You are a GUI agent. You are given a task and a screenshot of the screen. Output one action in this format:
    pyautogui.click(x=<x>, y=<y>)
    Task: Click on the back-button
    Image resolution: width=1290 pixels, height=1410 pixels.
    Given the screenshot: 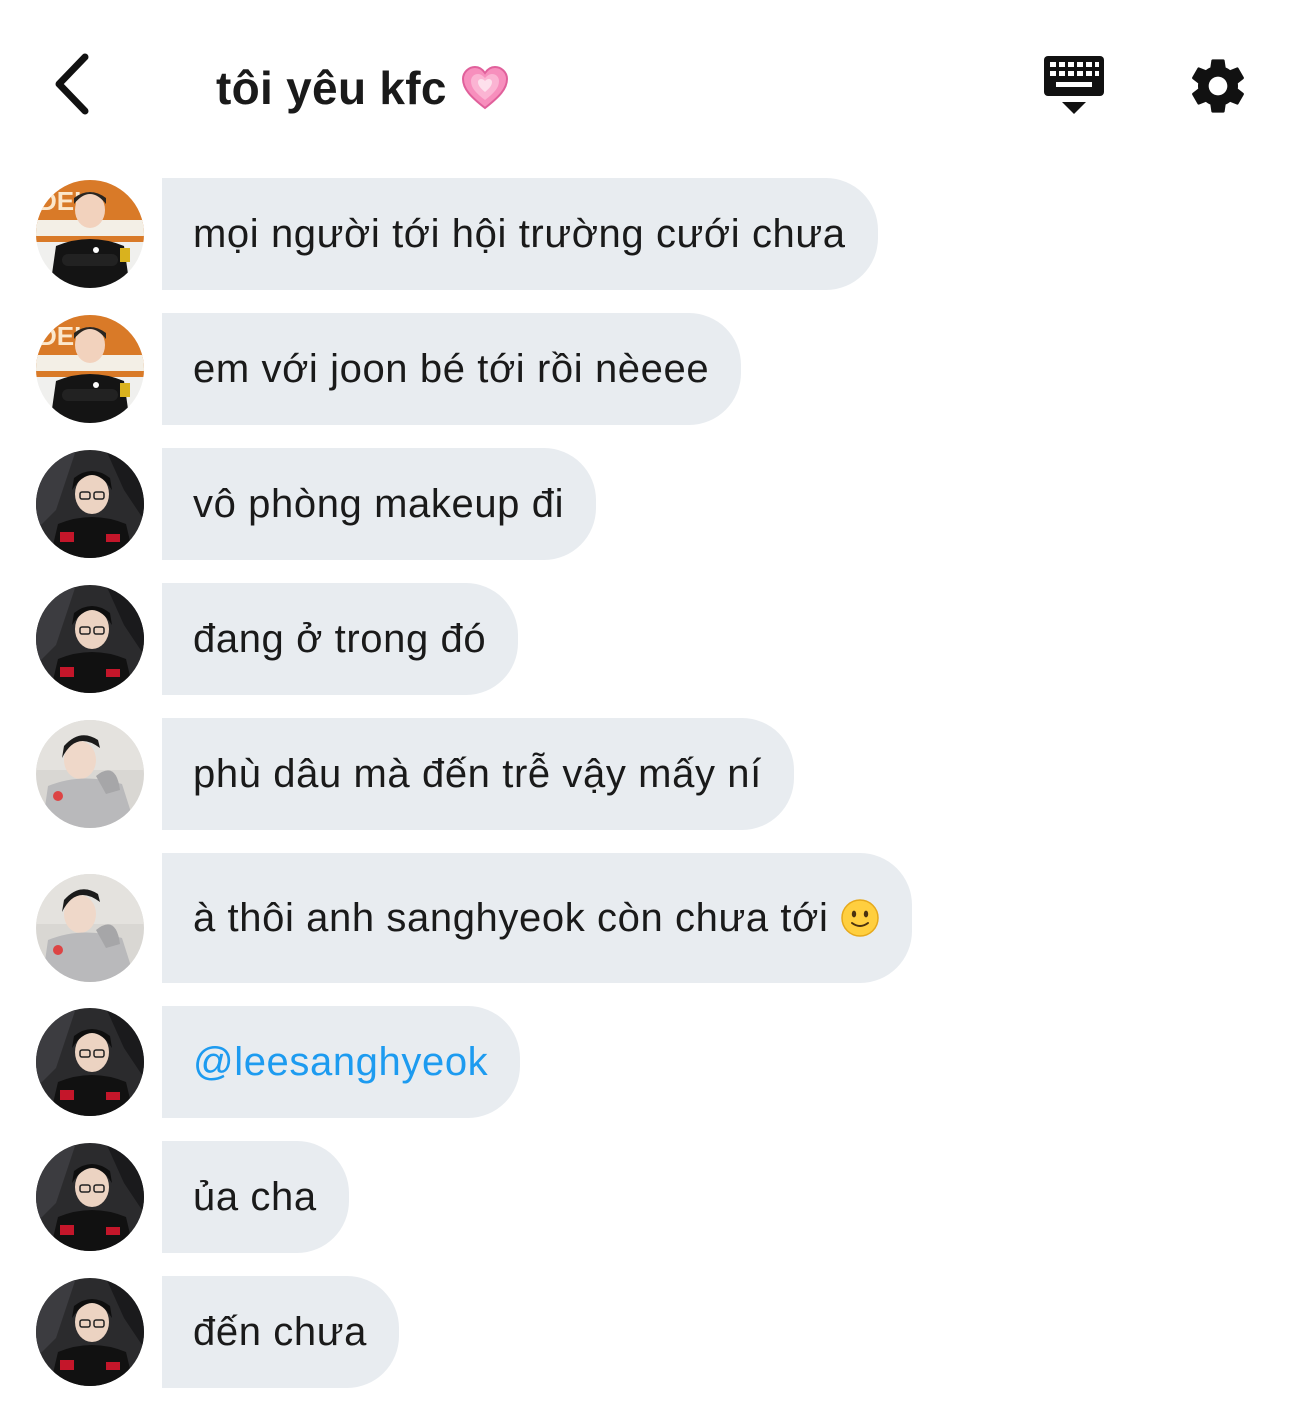 What is the action you would take?
    pyautogui.click(x=71, y=84)
    